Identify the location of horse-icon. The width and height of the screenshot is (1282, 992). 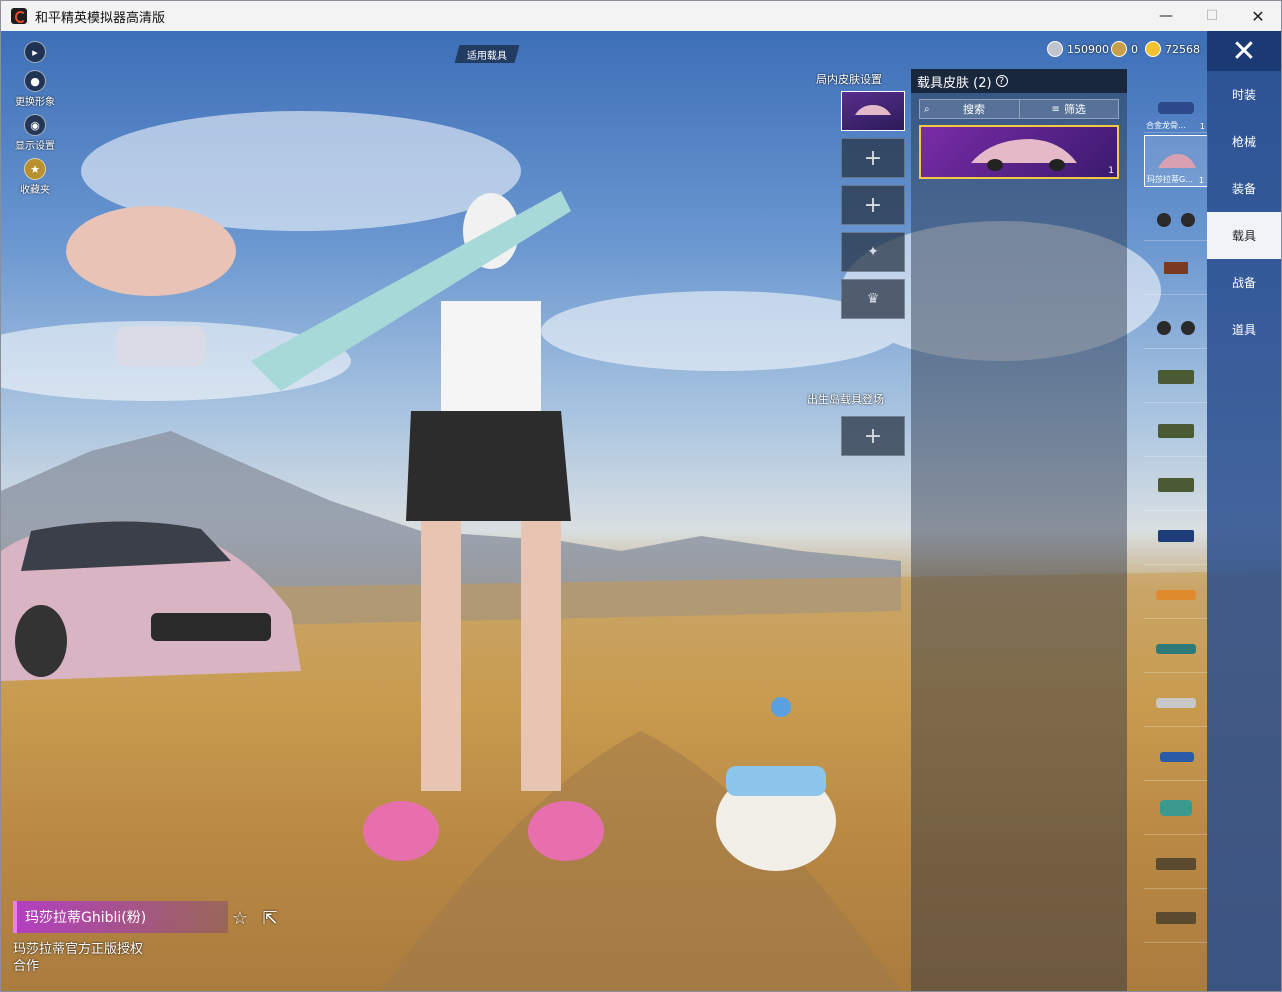
(1176, 267).